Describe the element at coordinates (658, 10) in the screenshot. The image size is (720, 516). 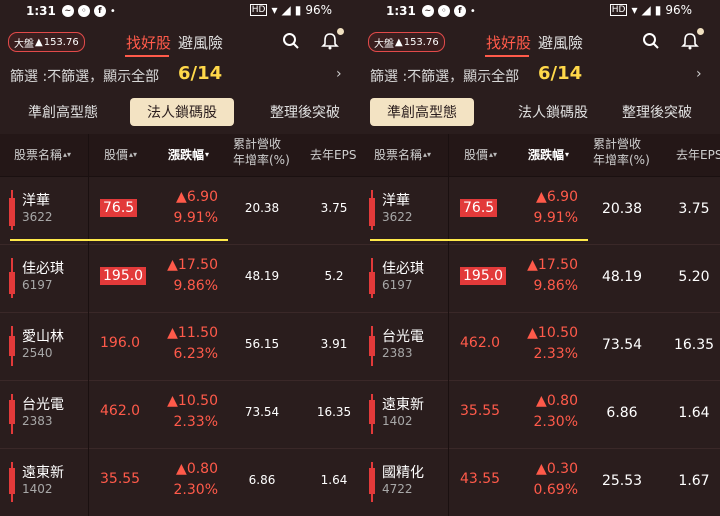
I see `battery-icon: ▮` at that location.